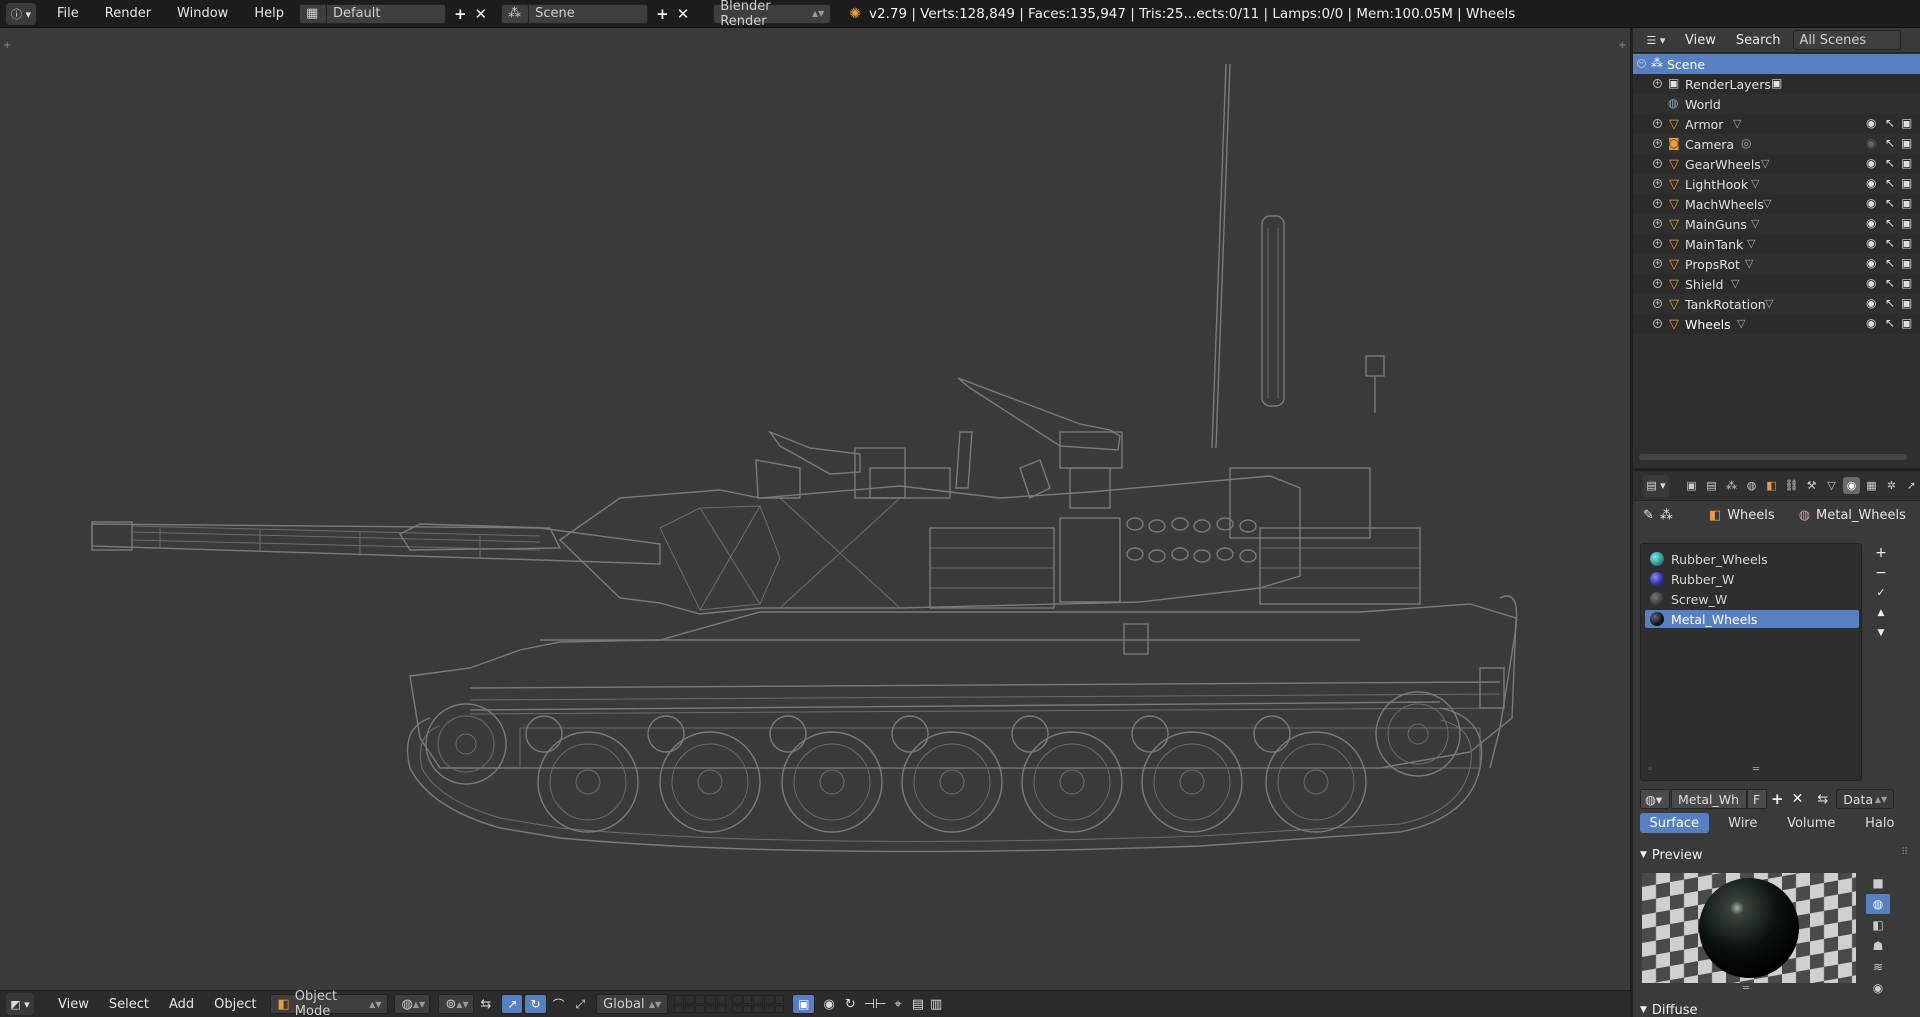 The image size is (1920, 1017). What do you see at coordinates (1758, 40) in the screenshot?
I see `outliner-menu-search: Search` at bounding box center [1758, 40].